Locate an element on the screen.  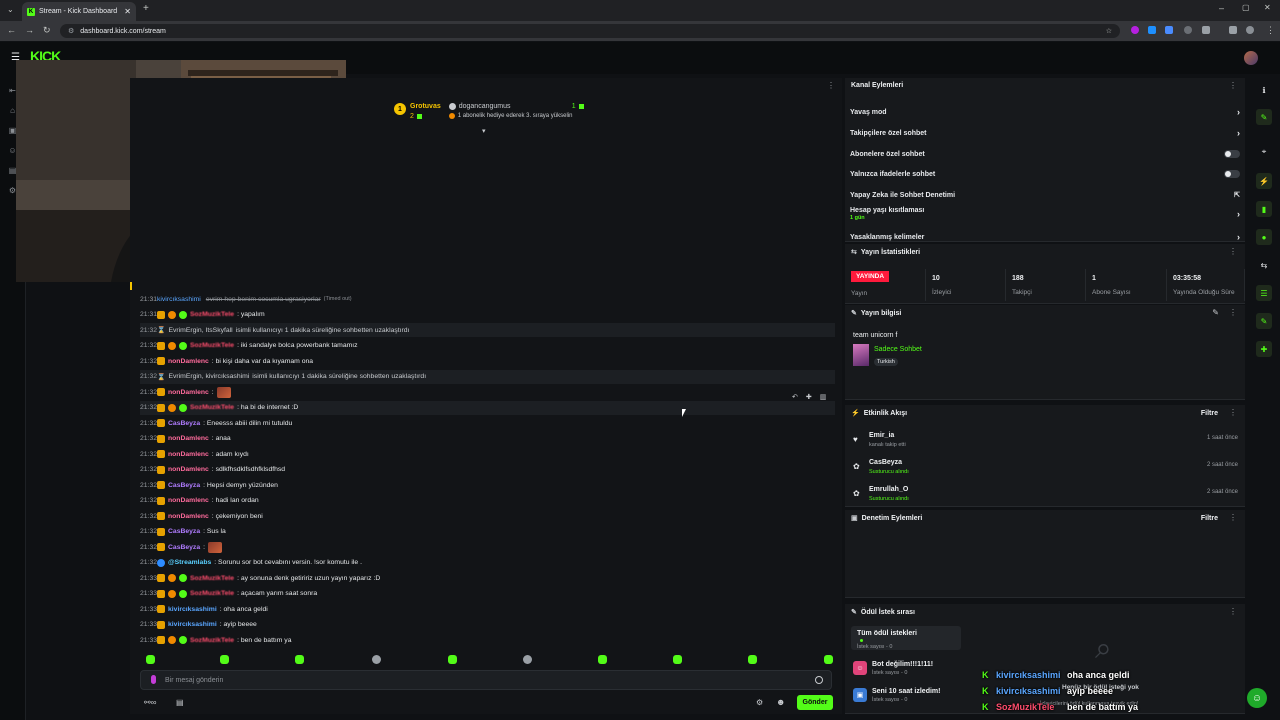
reload-icon: ↻ is located at coordinates (47, 30).